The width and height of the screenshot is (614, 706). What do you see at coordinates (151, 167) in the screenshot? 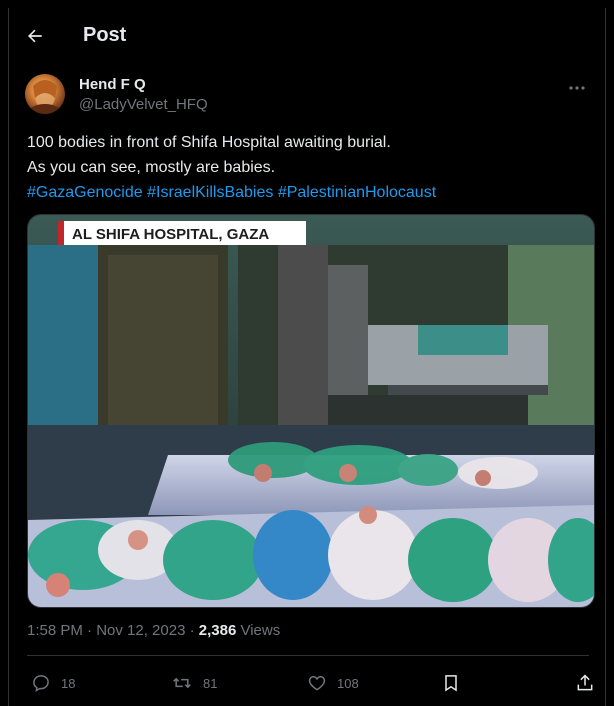
I see `post-text-line: As you can see, mostly are babies.` at bounding box center [151, 167].